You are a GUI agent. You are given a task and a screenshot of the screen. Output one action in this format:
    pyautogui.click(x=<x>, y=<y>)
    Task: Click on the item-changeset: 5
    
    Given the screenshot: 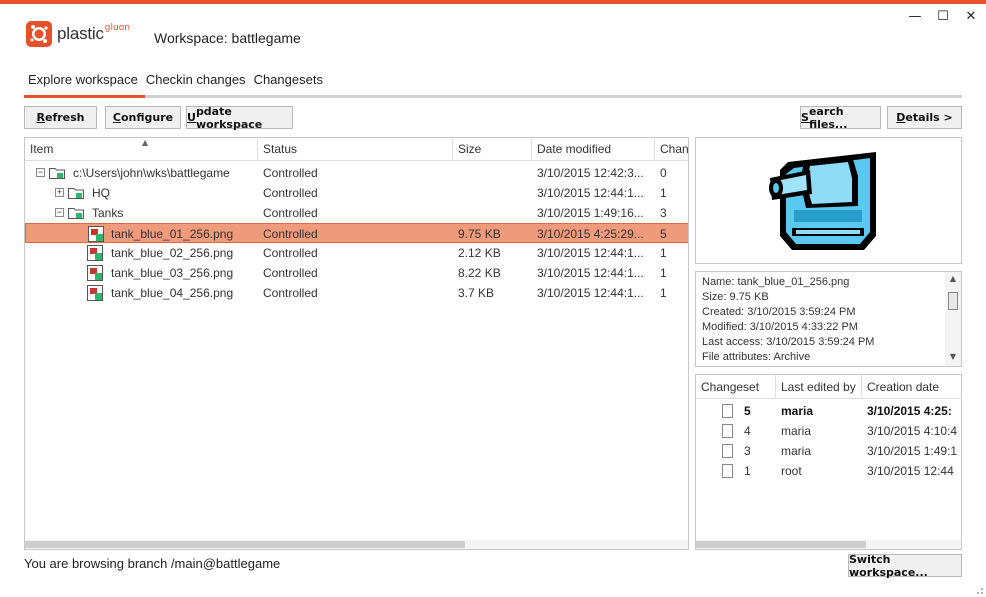 What is the action you would take?
    pyautogui.click(x=663, y=234)
    